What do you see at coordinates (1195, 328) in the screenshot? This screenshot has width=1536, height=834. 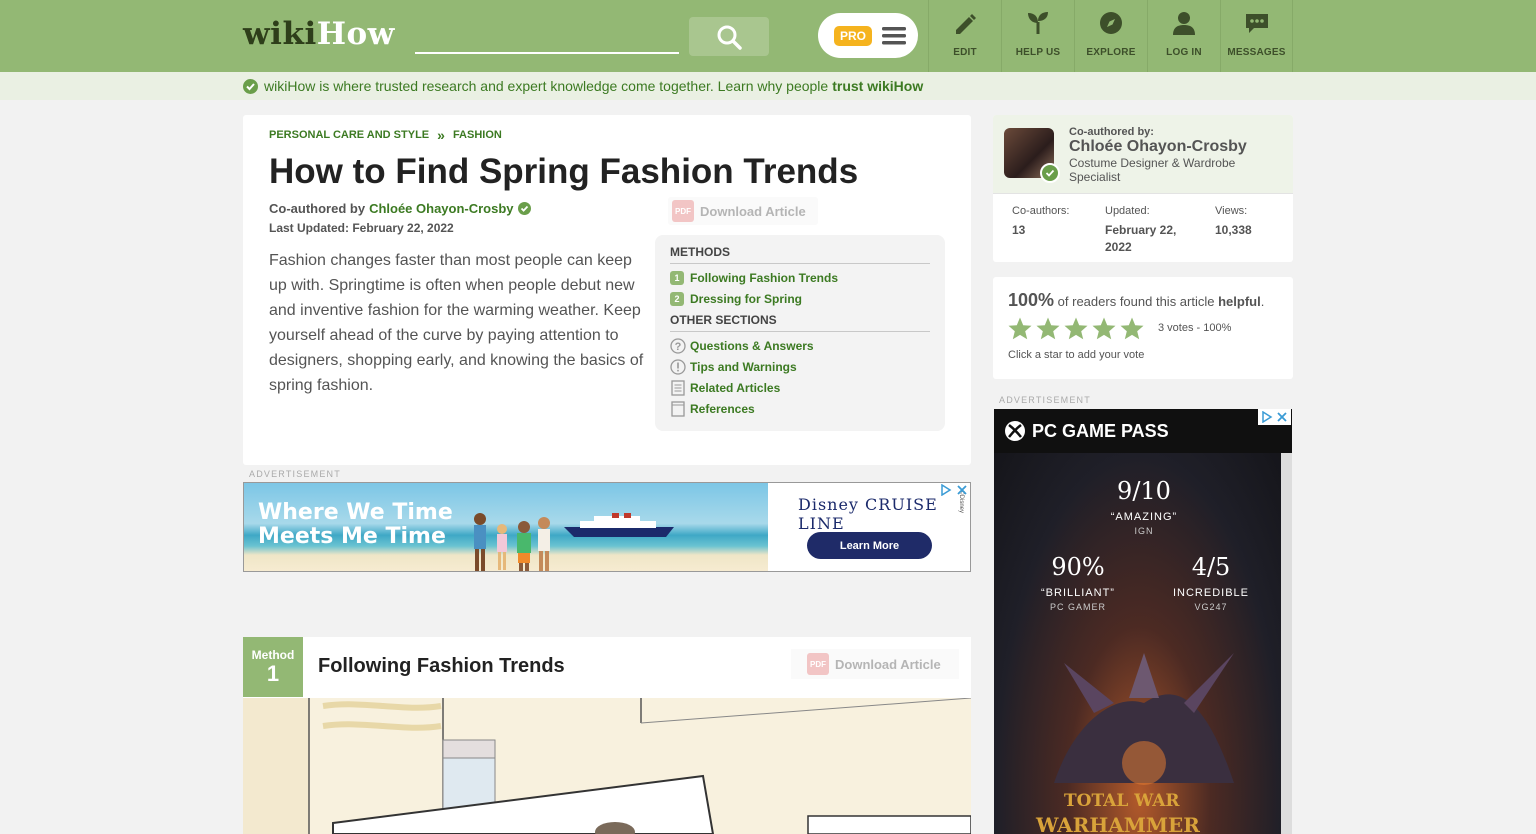 I see `votes-count: 3 votes - 100%` at bounding box center [1195, 328].